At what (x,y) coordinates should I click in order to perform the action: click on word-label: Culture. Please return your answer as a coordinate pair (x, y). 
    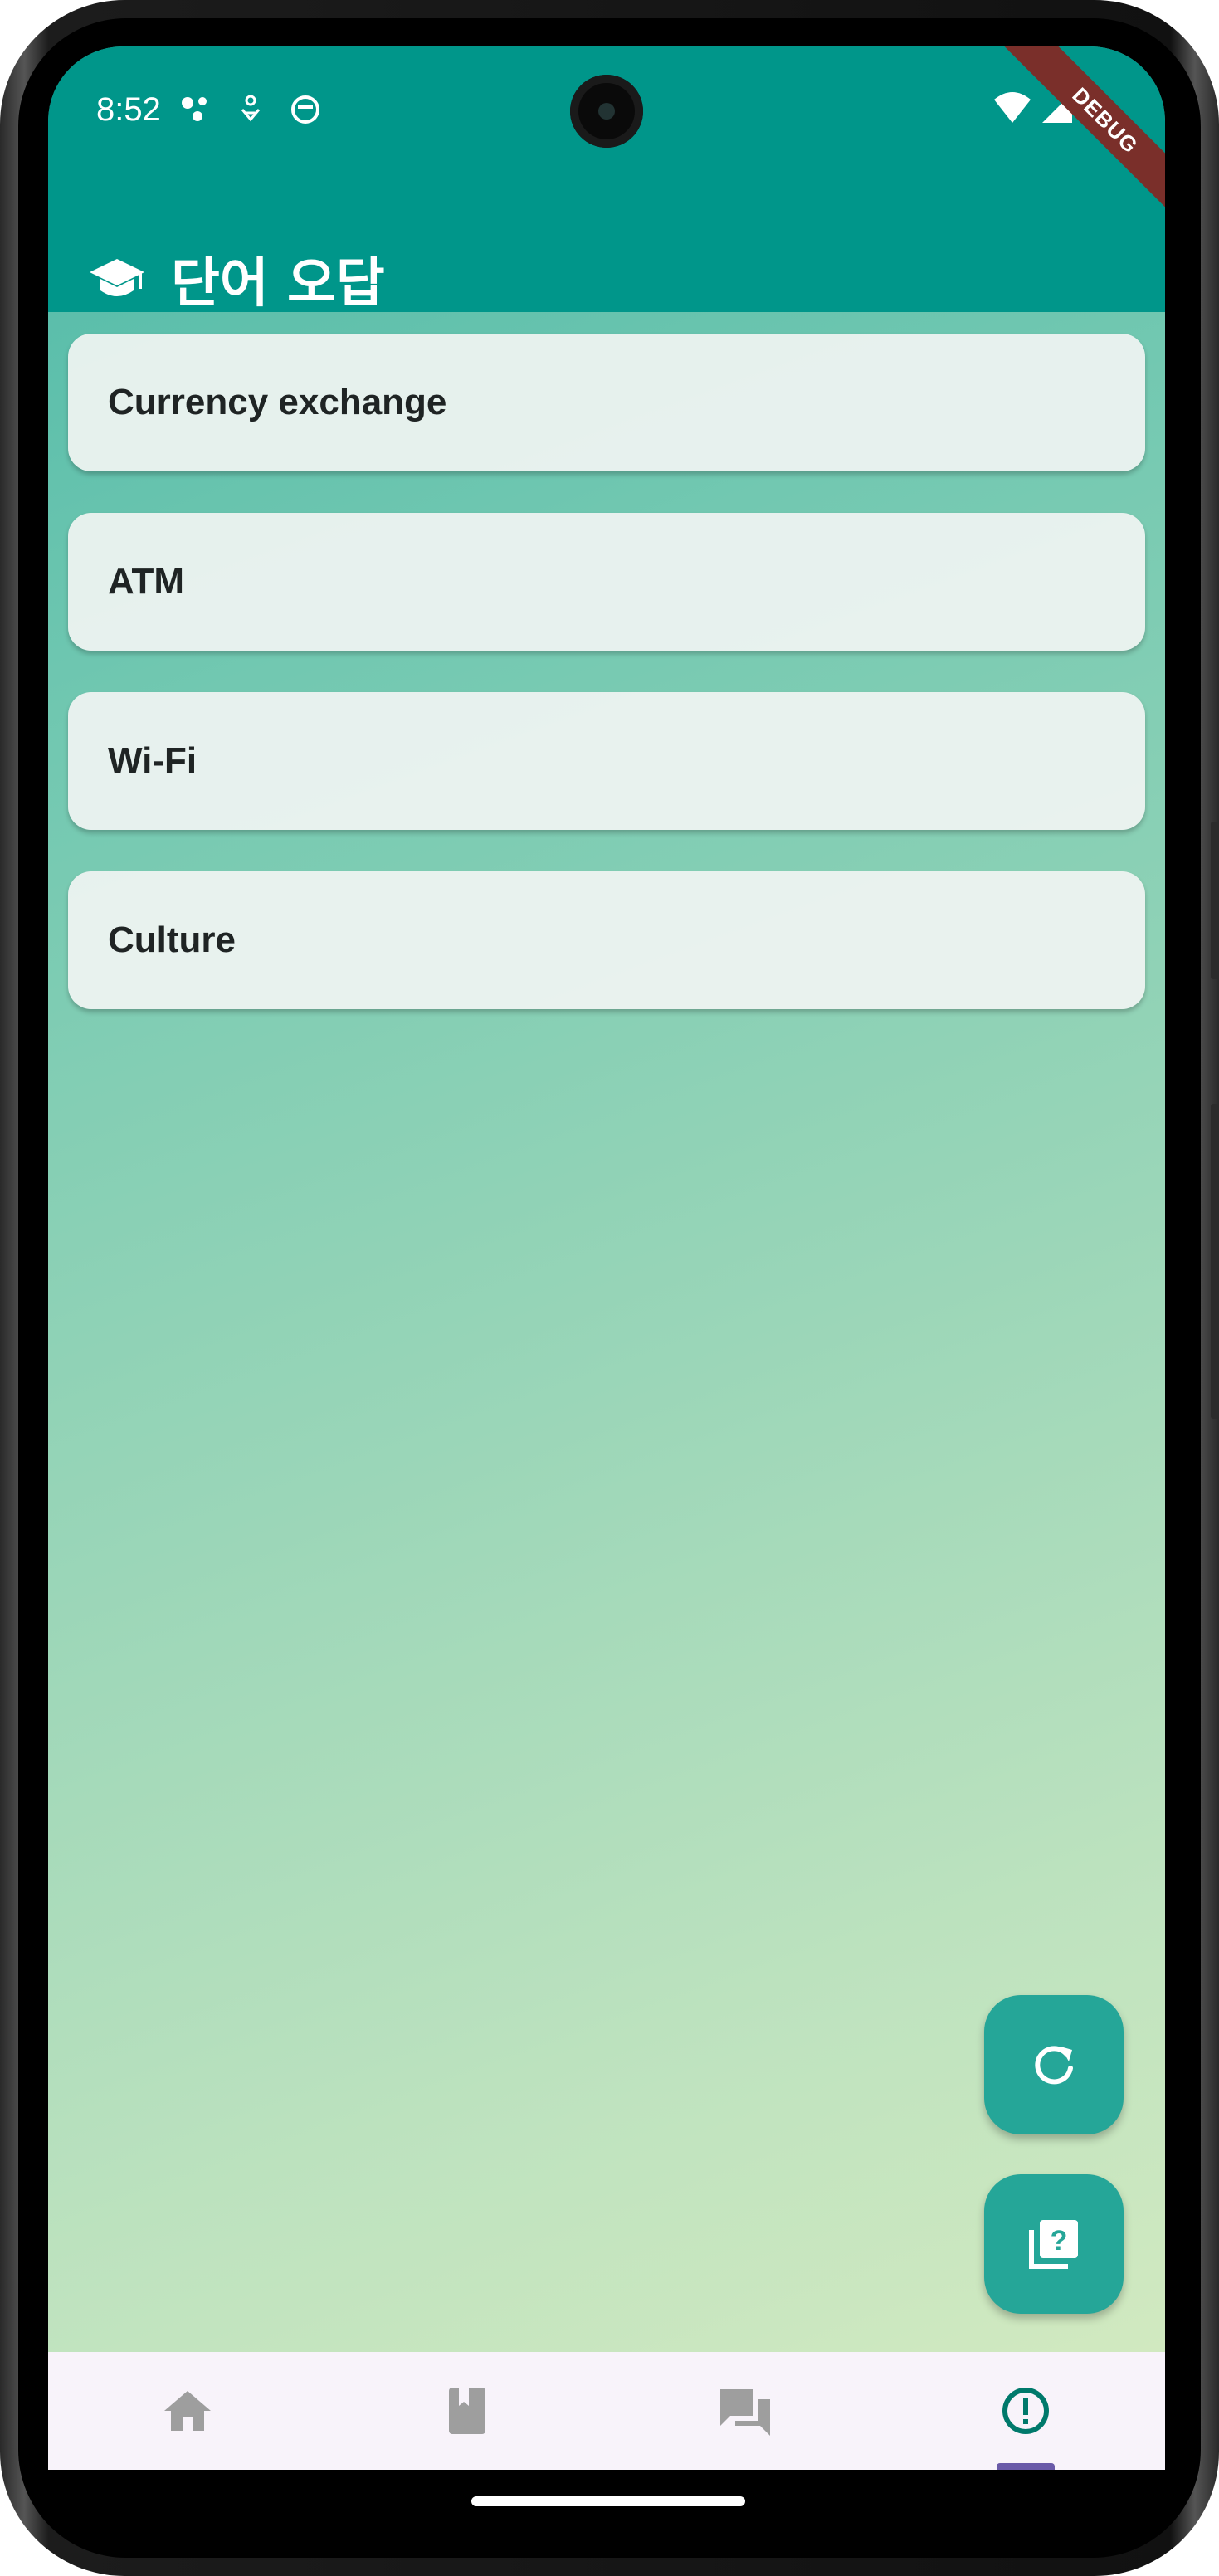
    Looking at the image, I should click on (172, 940).